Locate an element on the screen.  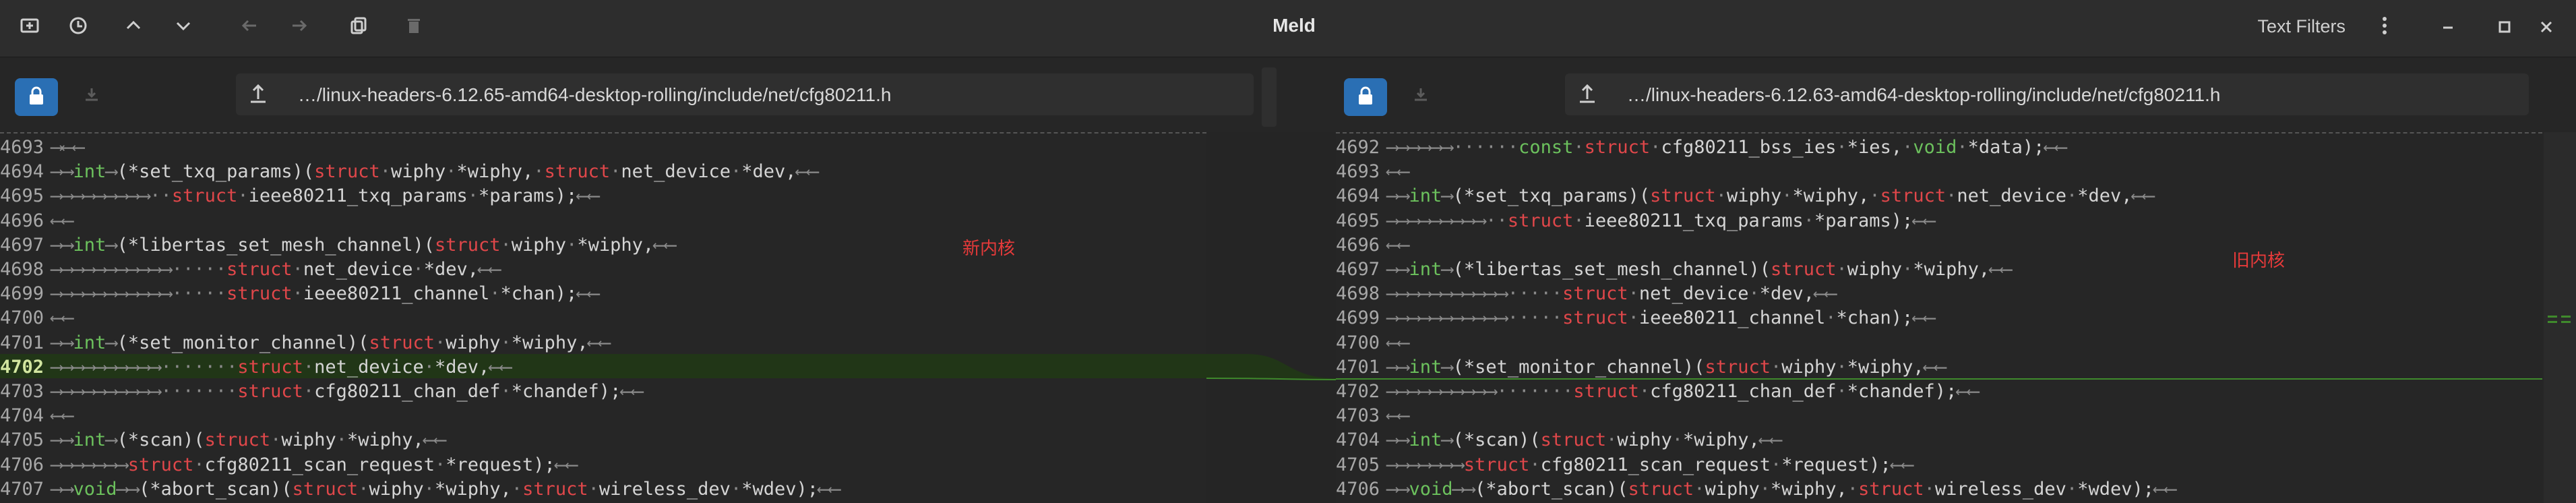
delete-icon is located at coordinates (413, 28).